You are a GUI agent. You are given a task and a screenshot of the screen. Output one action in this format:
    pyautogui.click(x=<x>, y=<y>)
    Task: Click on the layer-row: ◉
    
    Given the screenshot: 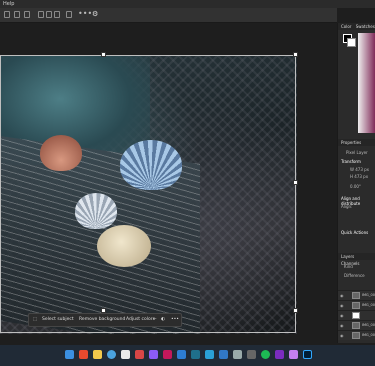 What is the action you would take?
    pyautogui.click(x=356, y=315)
    